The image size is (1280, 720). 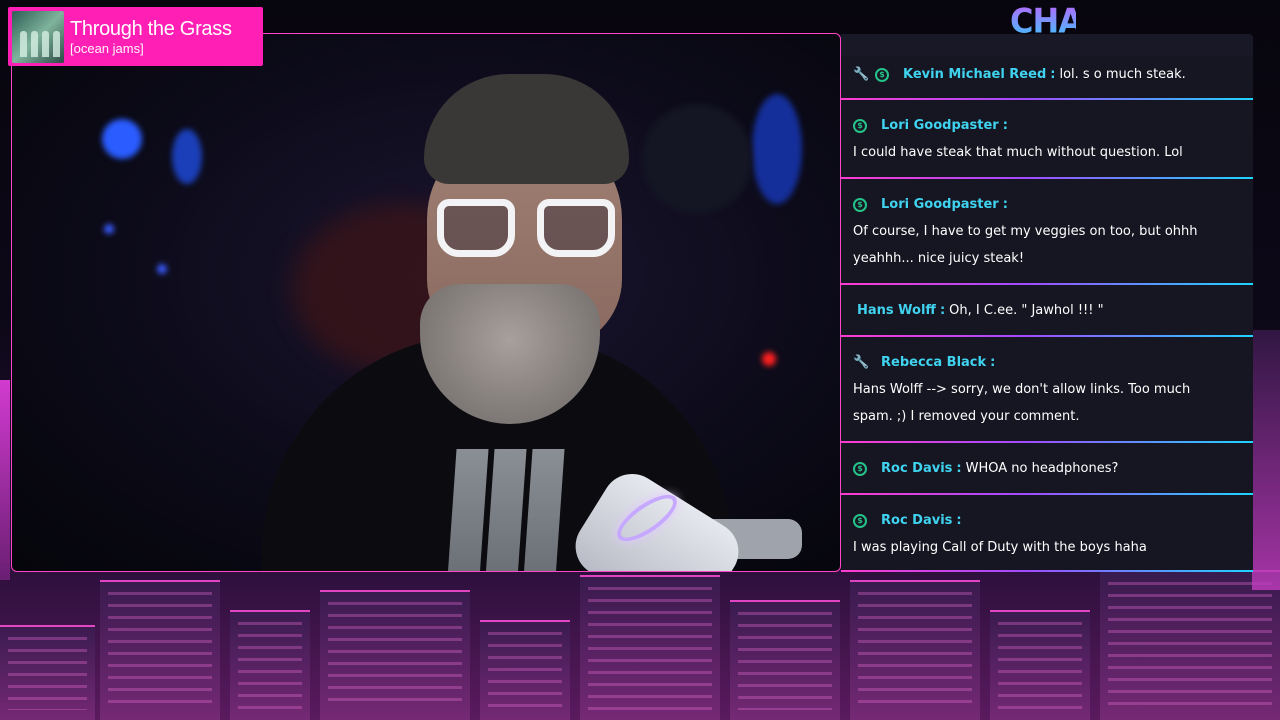 I want to click on chat-text: Oh, I C.ee. " Jawhol !!! ", so click(x=1026, y=310).